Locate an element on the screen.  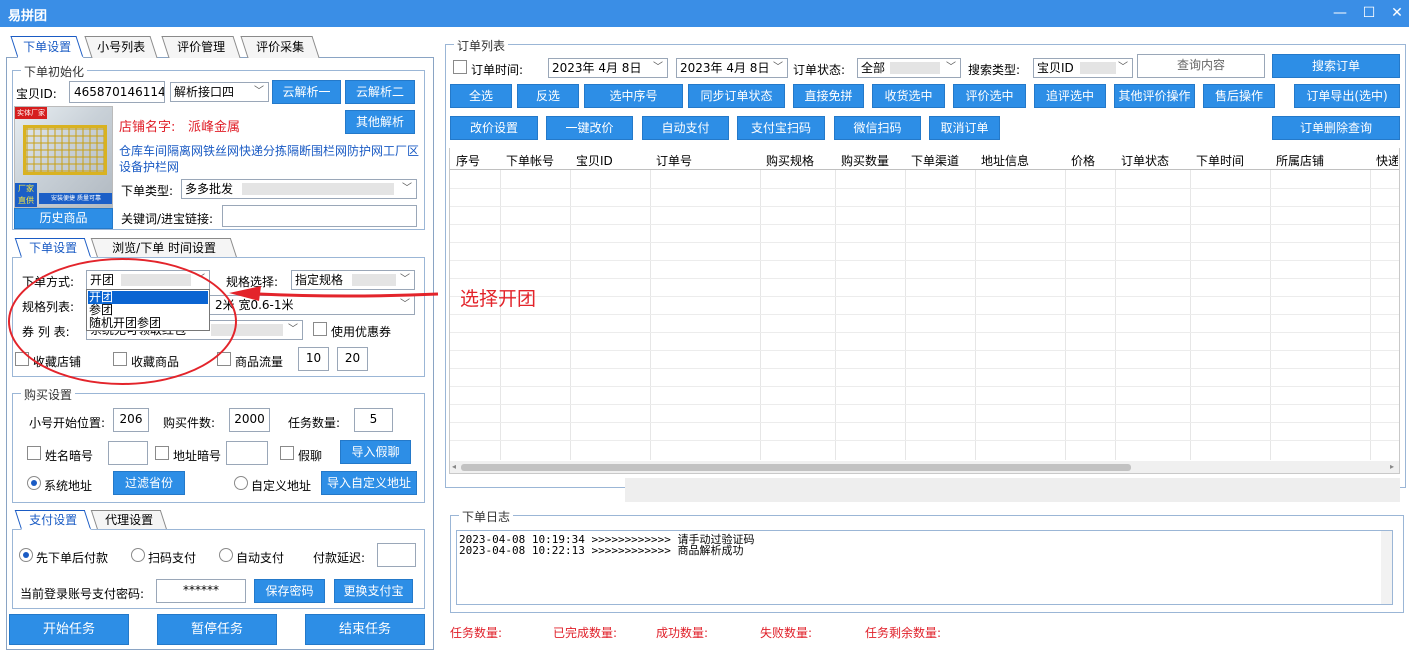
tab-payment-settings: 支付设置 is located at coordinates (53, 520).